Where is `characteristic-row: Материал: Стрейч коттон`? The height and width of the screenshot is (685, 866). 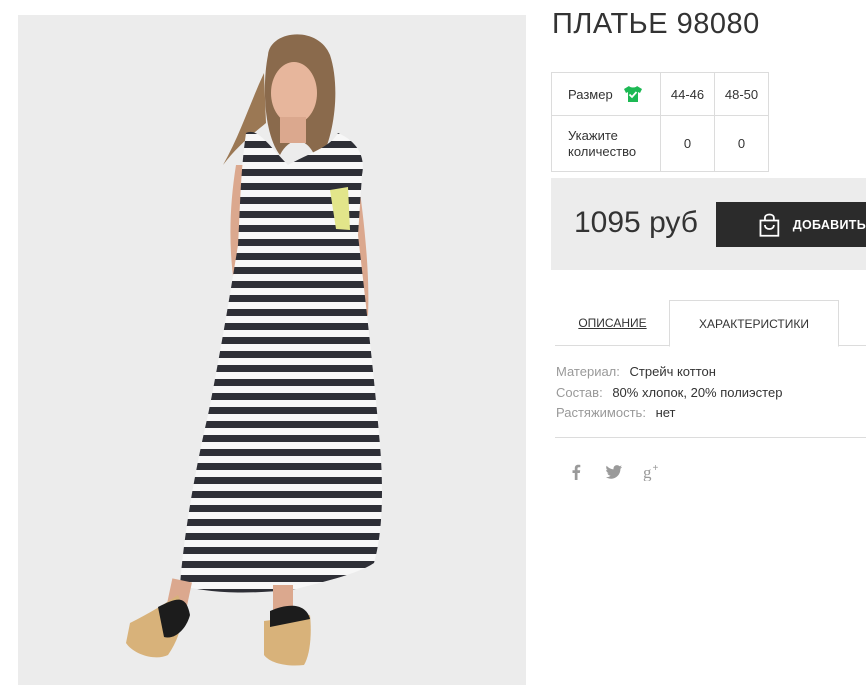
characteristic-row: Материал: Стрейч коттон is located at coordinates (669, 372).